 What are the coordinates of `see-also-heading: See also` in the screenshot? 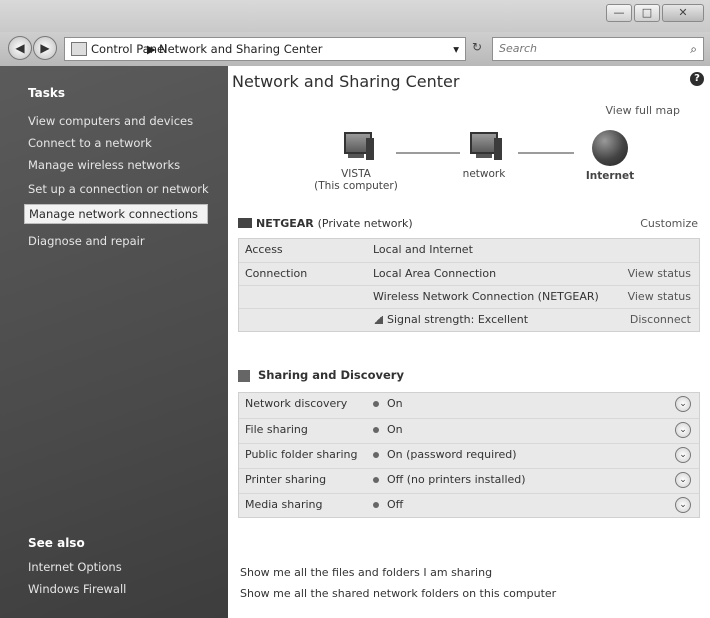 It's located at (56, 543).